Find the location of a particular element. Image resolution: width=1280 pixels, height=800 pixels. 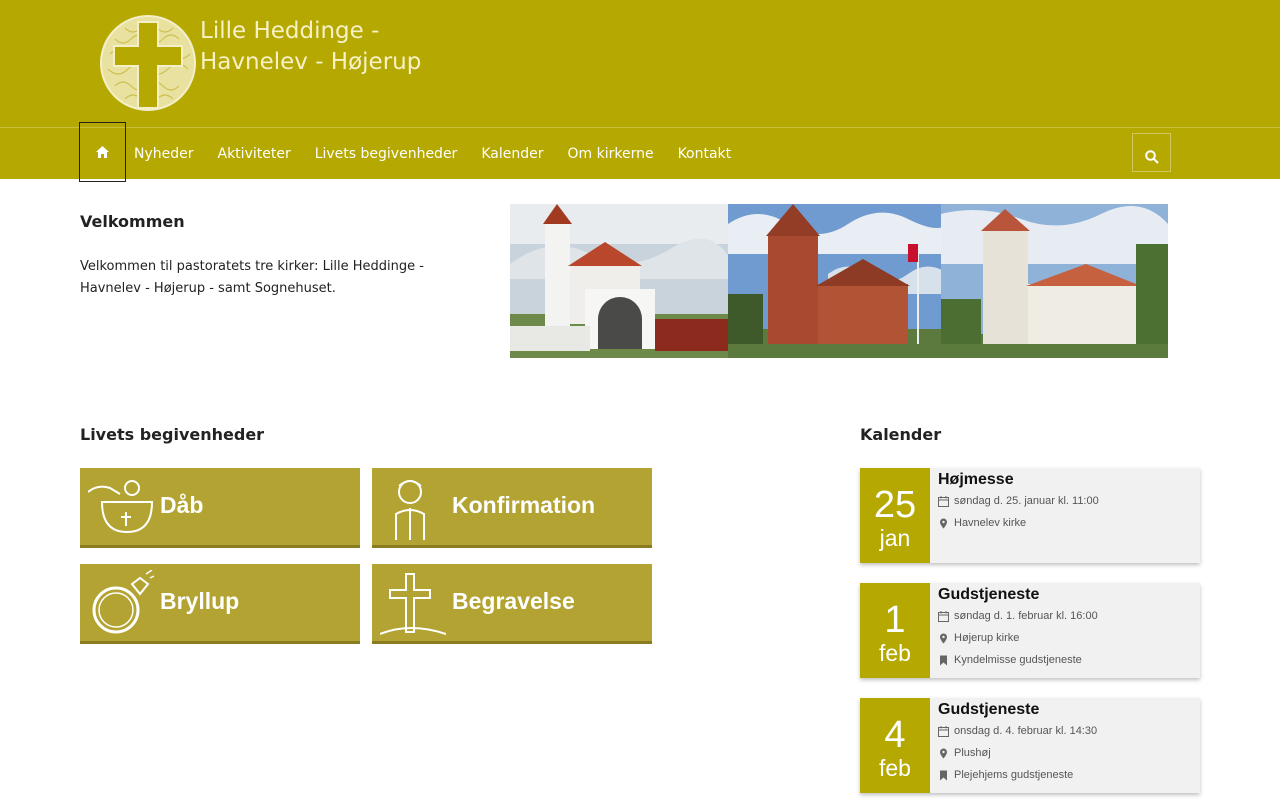

tile-label-konfirmation: Konfirmation is located at coordinates (524, 505).